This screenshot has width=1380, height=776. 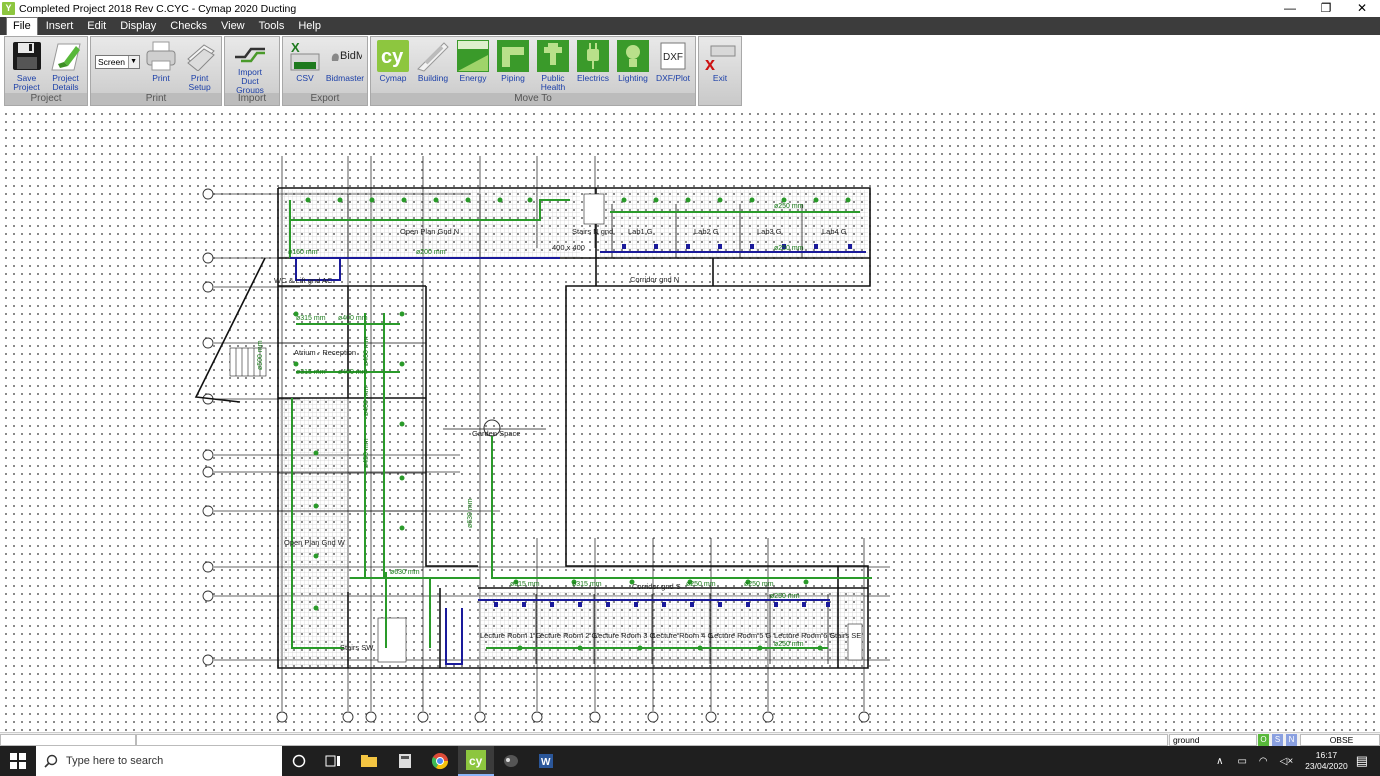 I want to click on layer-name: ground, so click(x=1213, y=740).